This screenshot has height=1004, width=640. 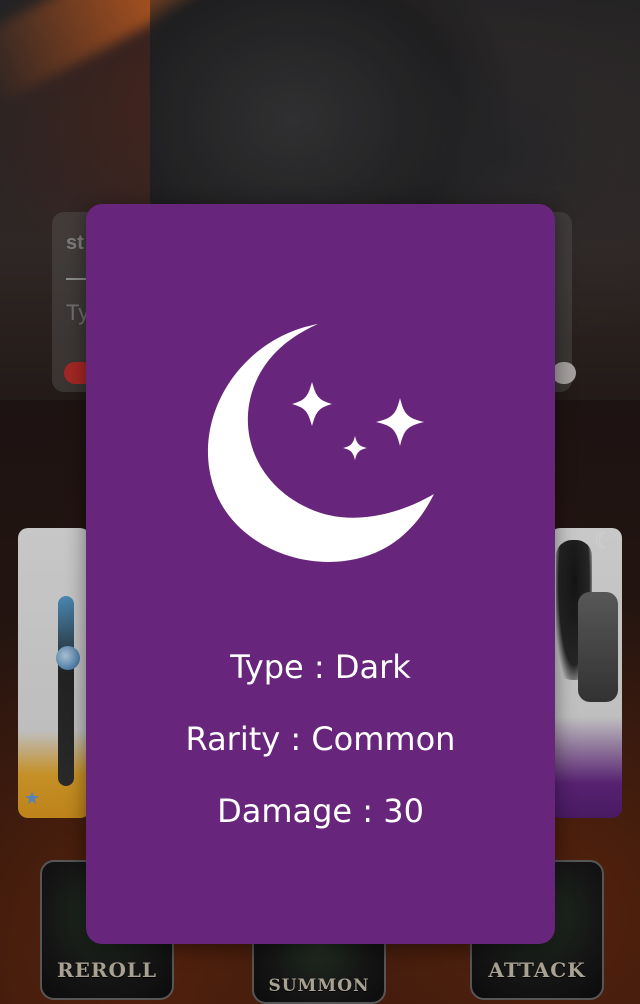 I want to click on small-sparkle-shape, so click(x=355, y=448).